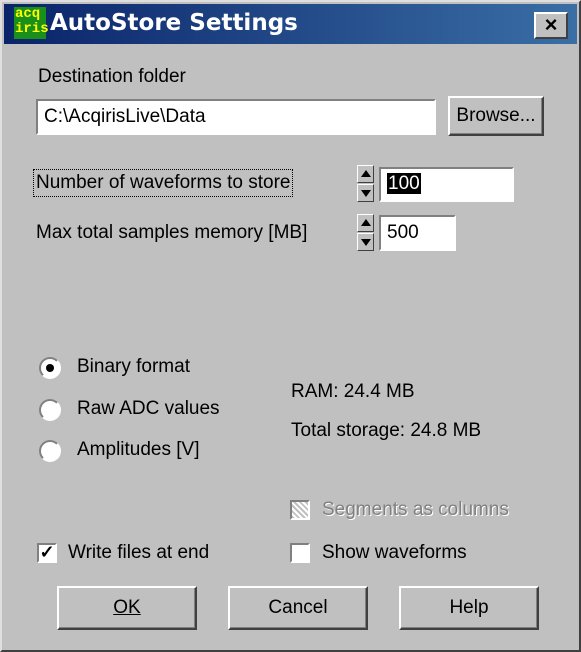 Image resolution: width=581 pixels, height=652 pixels. What do you see at coordinates (386, 430) in the screenshot?
I see `total-storage-readout: Total storage: 24.8 MB` at bounding box center [386, 430].